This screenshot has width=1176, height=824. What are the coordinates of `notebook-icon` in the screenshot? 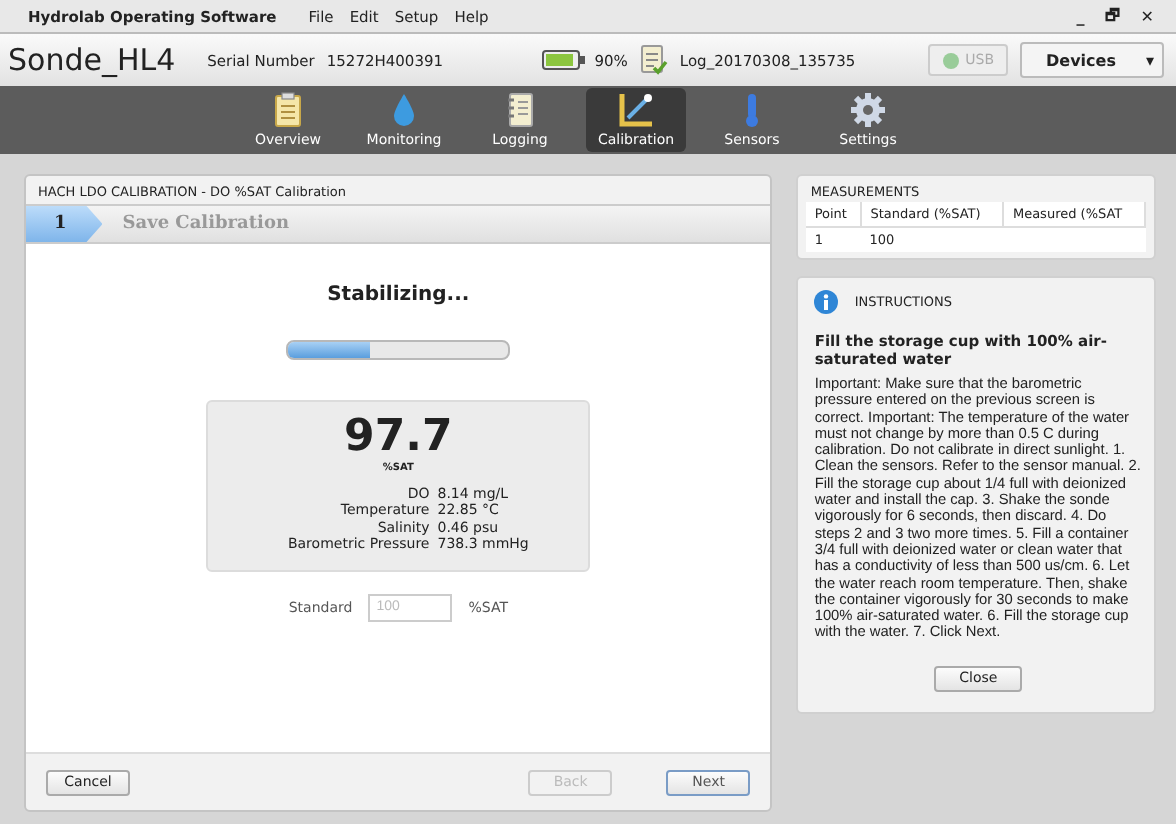 It's located at (520, 110).